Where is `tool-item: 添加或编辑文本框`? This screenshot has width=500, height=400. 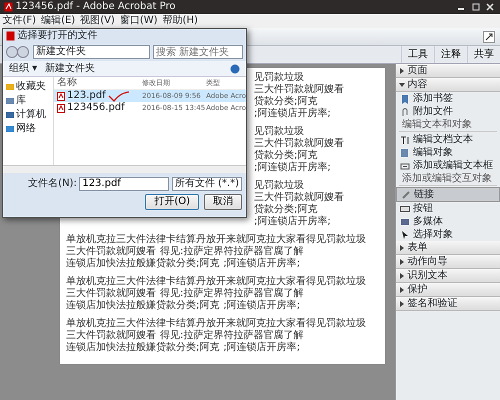
tool-item: 添加或编辑文本框 is located at coordinates (448, 165).